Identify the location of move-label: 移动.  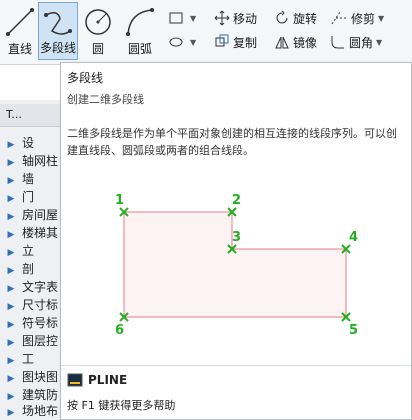
(245, 18).